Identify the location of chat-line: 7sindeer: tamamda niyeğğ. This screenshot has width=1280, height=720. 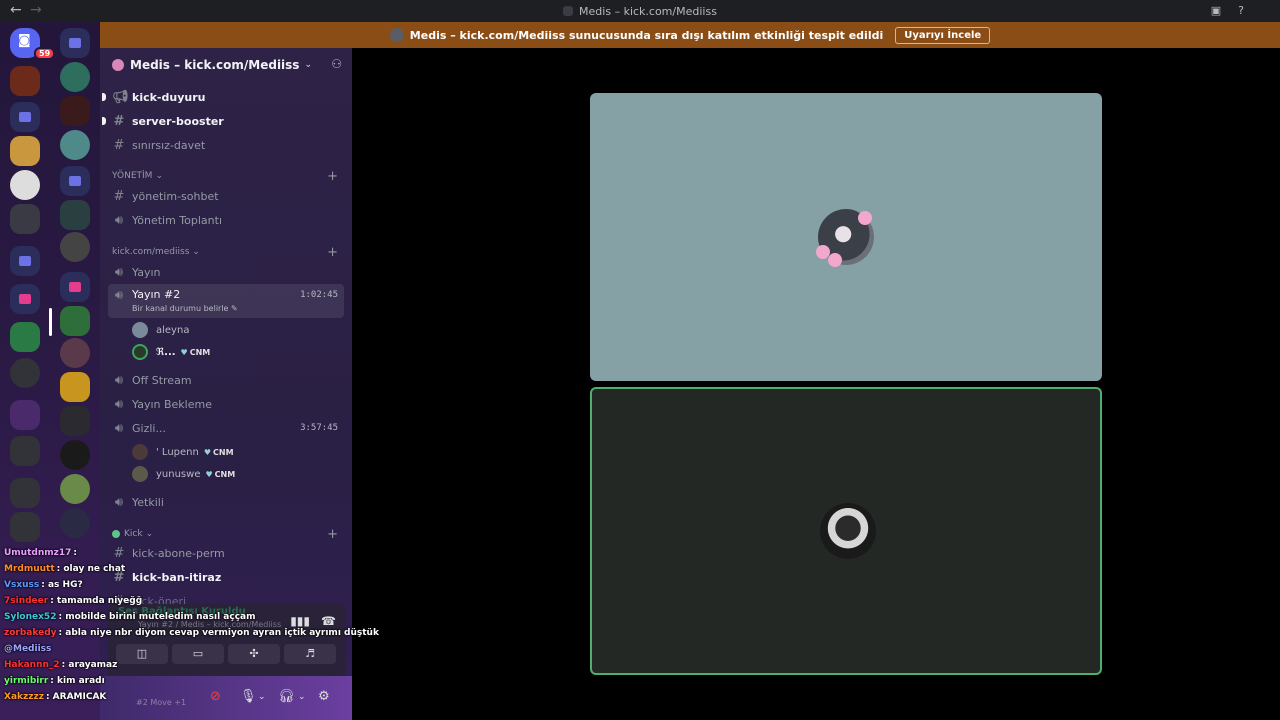
(73, 601).